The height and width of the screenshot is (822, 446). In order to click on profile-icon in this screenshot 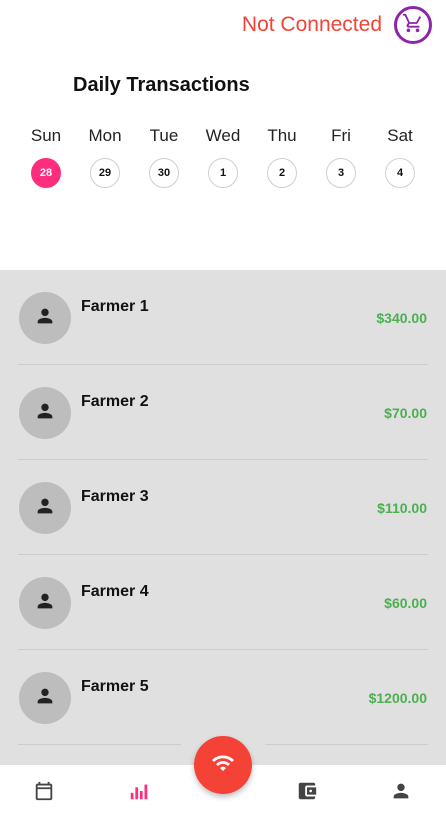, I will do `click(401, 793)`.